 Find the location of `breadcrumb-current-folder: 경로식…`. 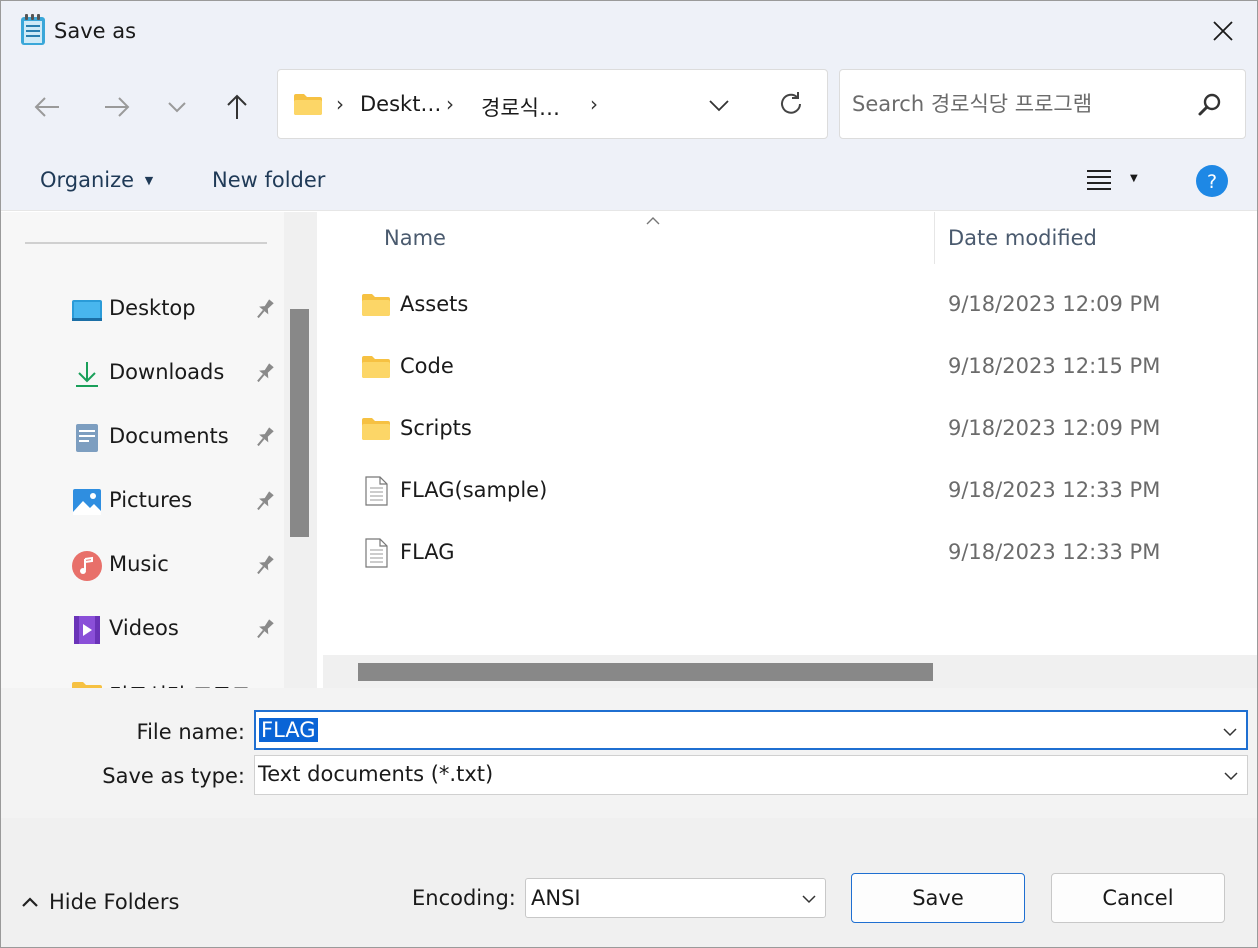

breadcrumb-current-folder: 경로식… is located at coordinates (520, 107).